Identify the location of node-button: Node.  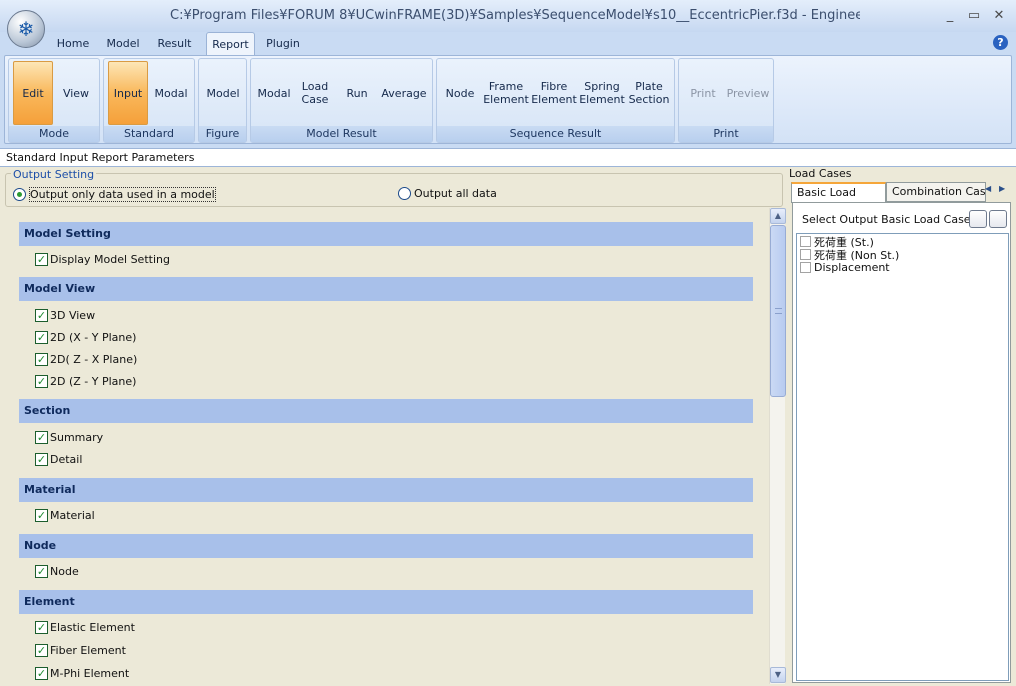
(460, 93).